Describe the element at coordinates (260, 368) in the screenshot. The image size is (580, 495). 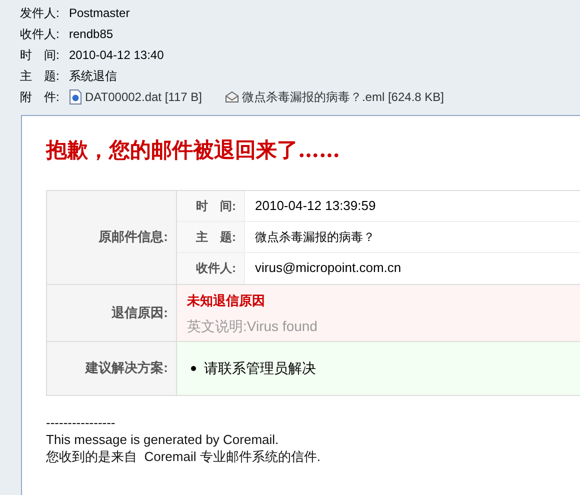
I see `suggestion-text: 请联系管理员解决` at that location.